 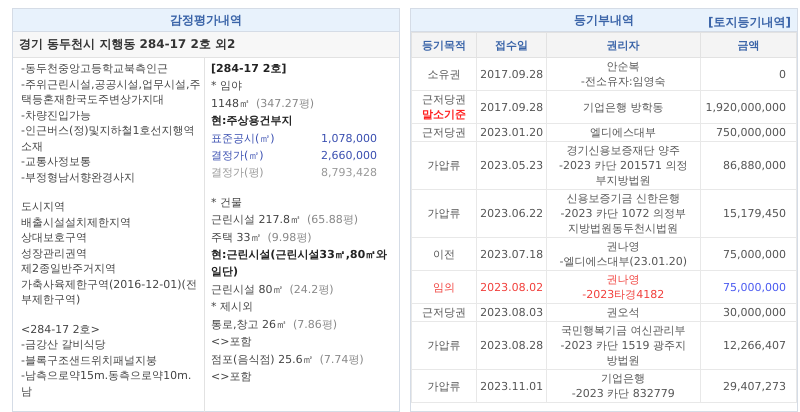 What do you see at coordinates (623, 150) in the screenshot?
I see `holder-text: 경기신용보증재단 양주` at bounding box center [623, 150].